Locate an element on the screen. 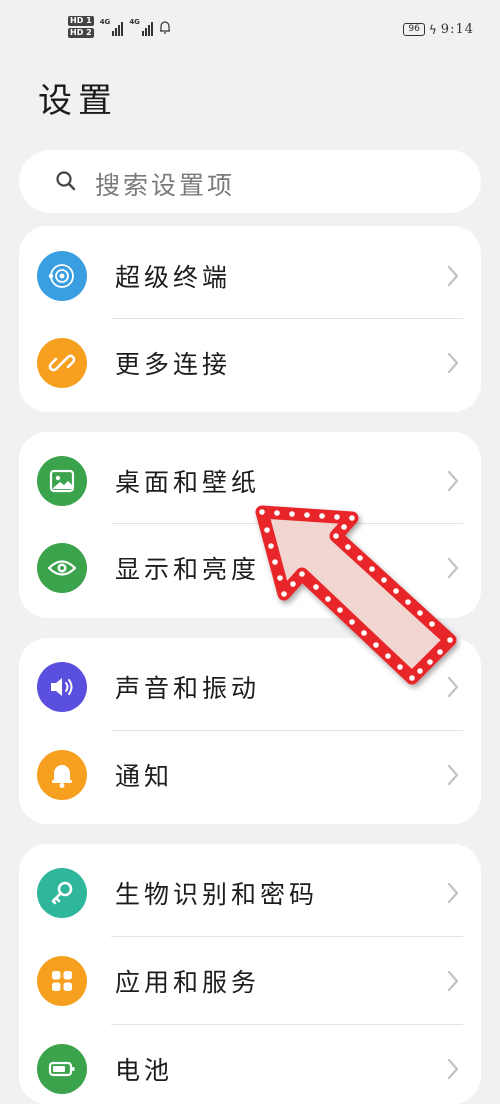 The image size is (500, 1104). key-icon is located at coordinates (62, 893).